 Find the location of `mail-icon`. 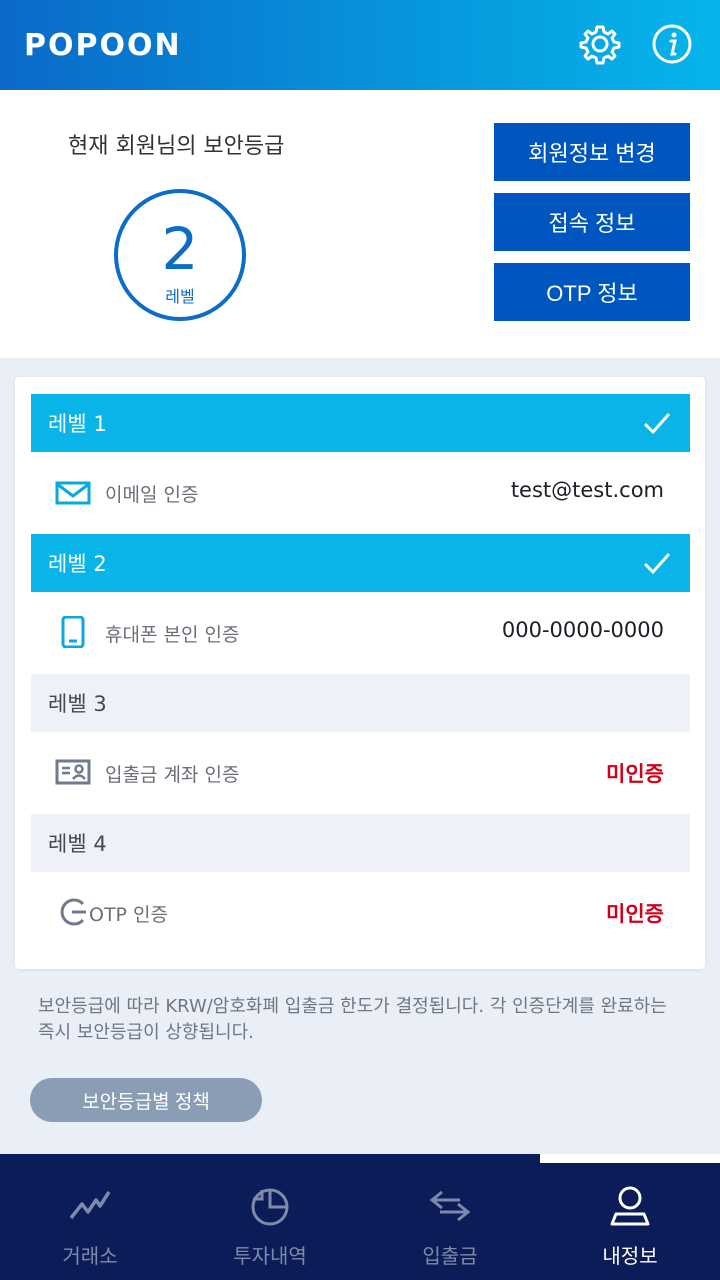

mail-icon is located at coordinates (73, 492).